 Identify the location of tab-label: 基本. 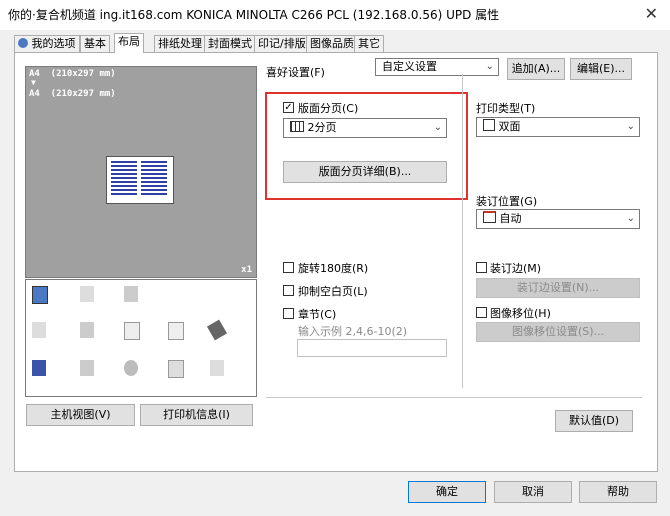
(95, 43).